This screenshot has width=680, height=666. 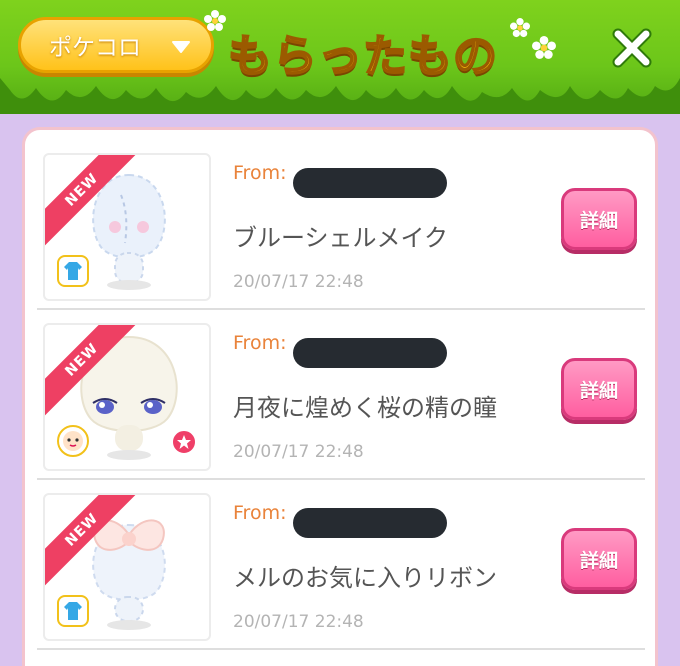 I want to click on grass-decoration, so click(x=340, y=99).